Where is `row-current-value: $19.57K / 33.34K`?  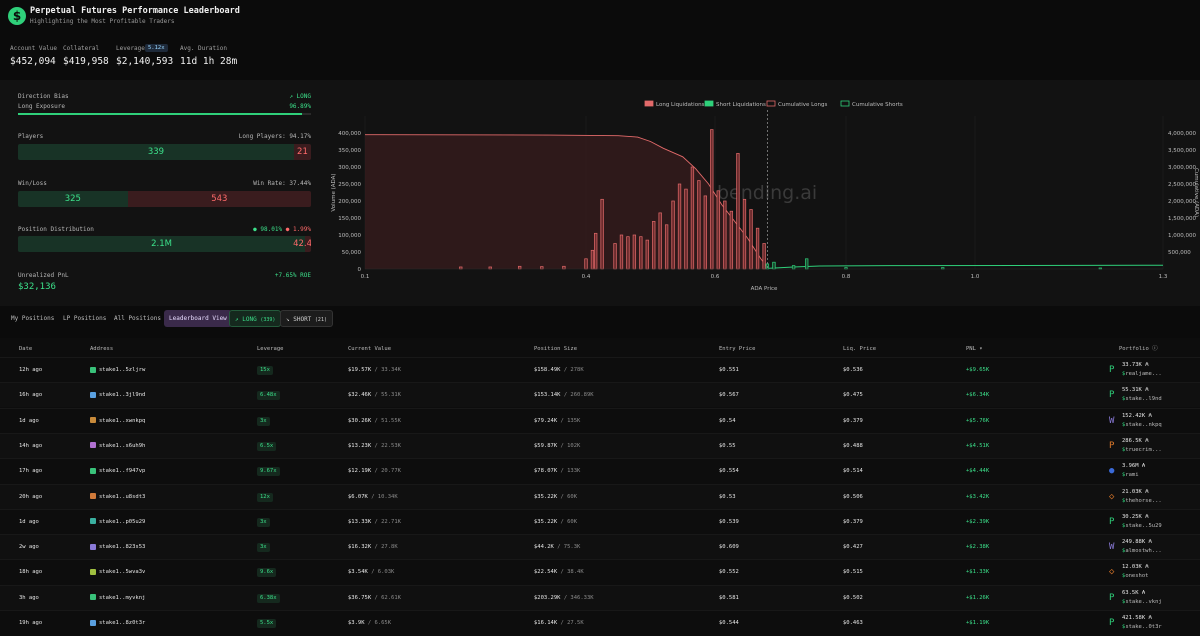 row-current-value: $19.57K / 33.34K is located at coordinates (374, 370).